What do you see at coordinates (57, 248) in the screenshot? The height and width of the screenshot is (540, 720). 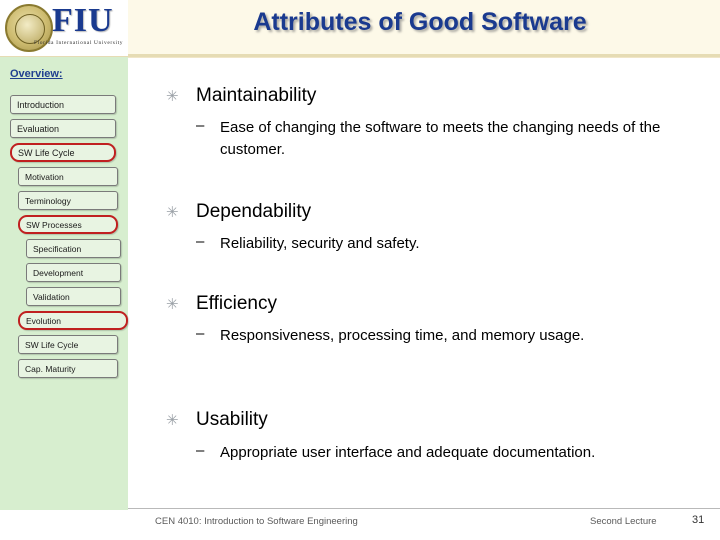 I see `sidebar-item-label: Specification` at bounding box center [57, 248].